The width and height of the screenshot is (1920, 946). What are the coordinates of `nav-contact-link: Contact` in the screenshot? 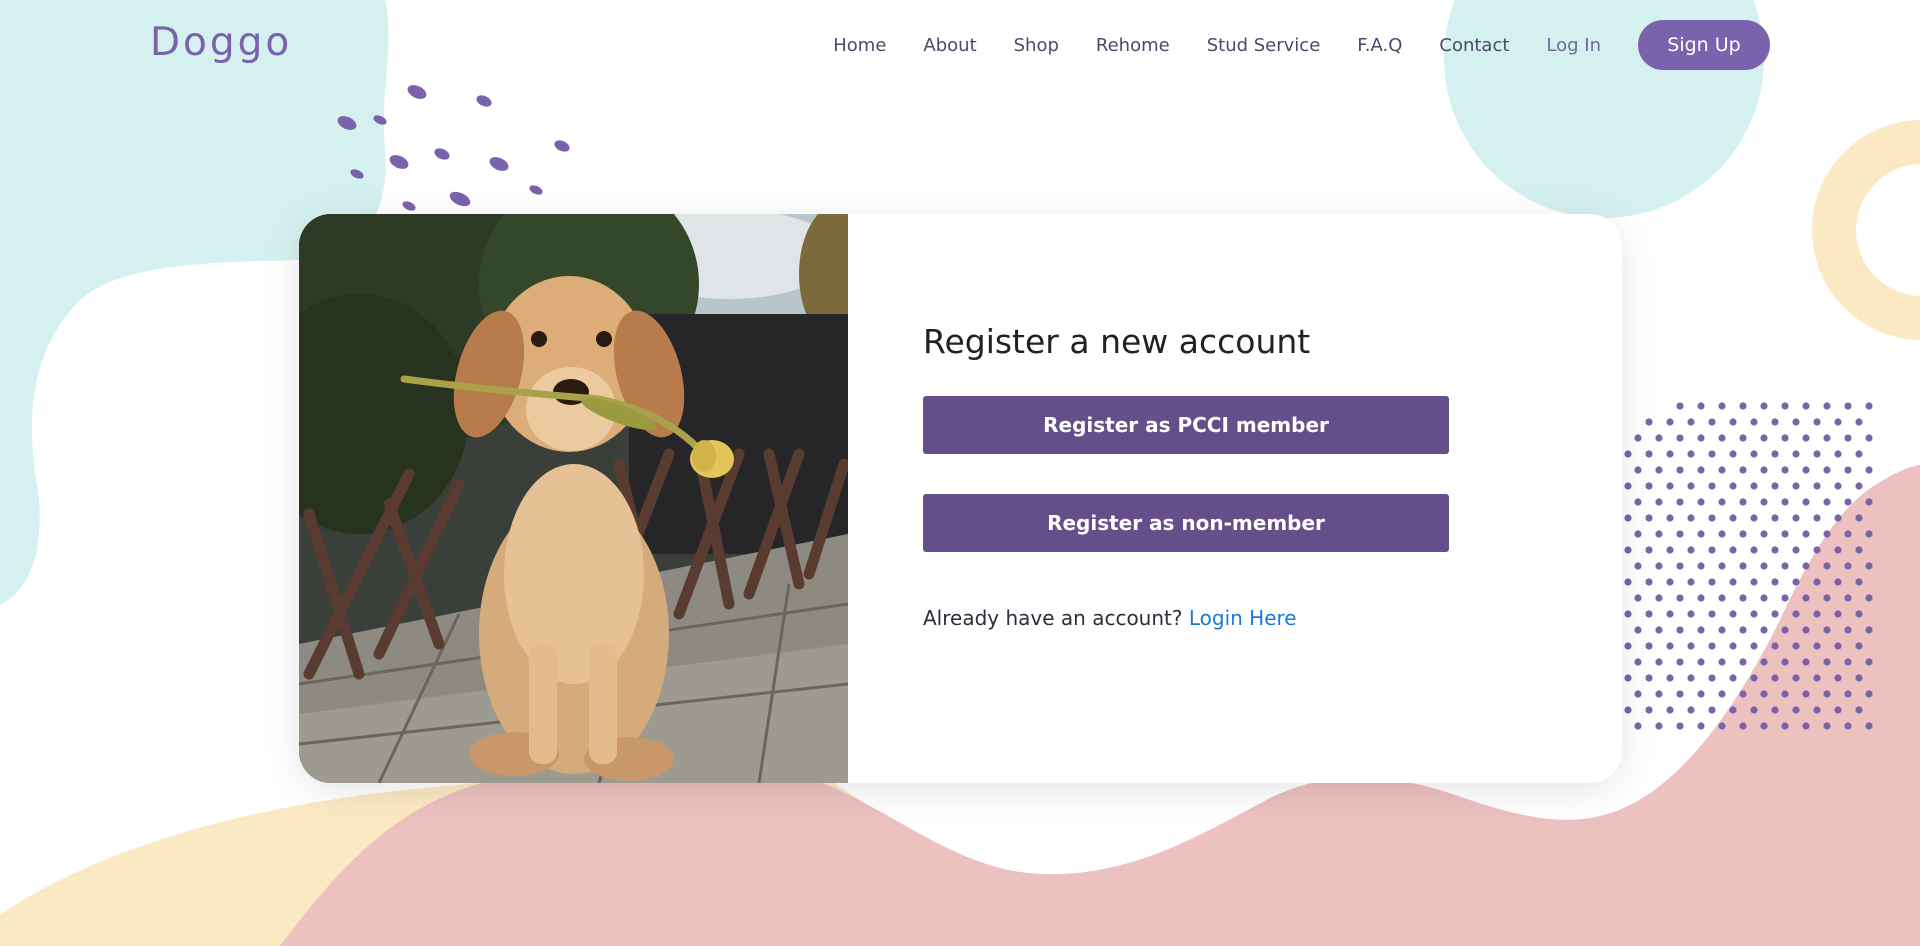 It's located at (1474, 45).